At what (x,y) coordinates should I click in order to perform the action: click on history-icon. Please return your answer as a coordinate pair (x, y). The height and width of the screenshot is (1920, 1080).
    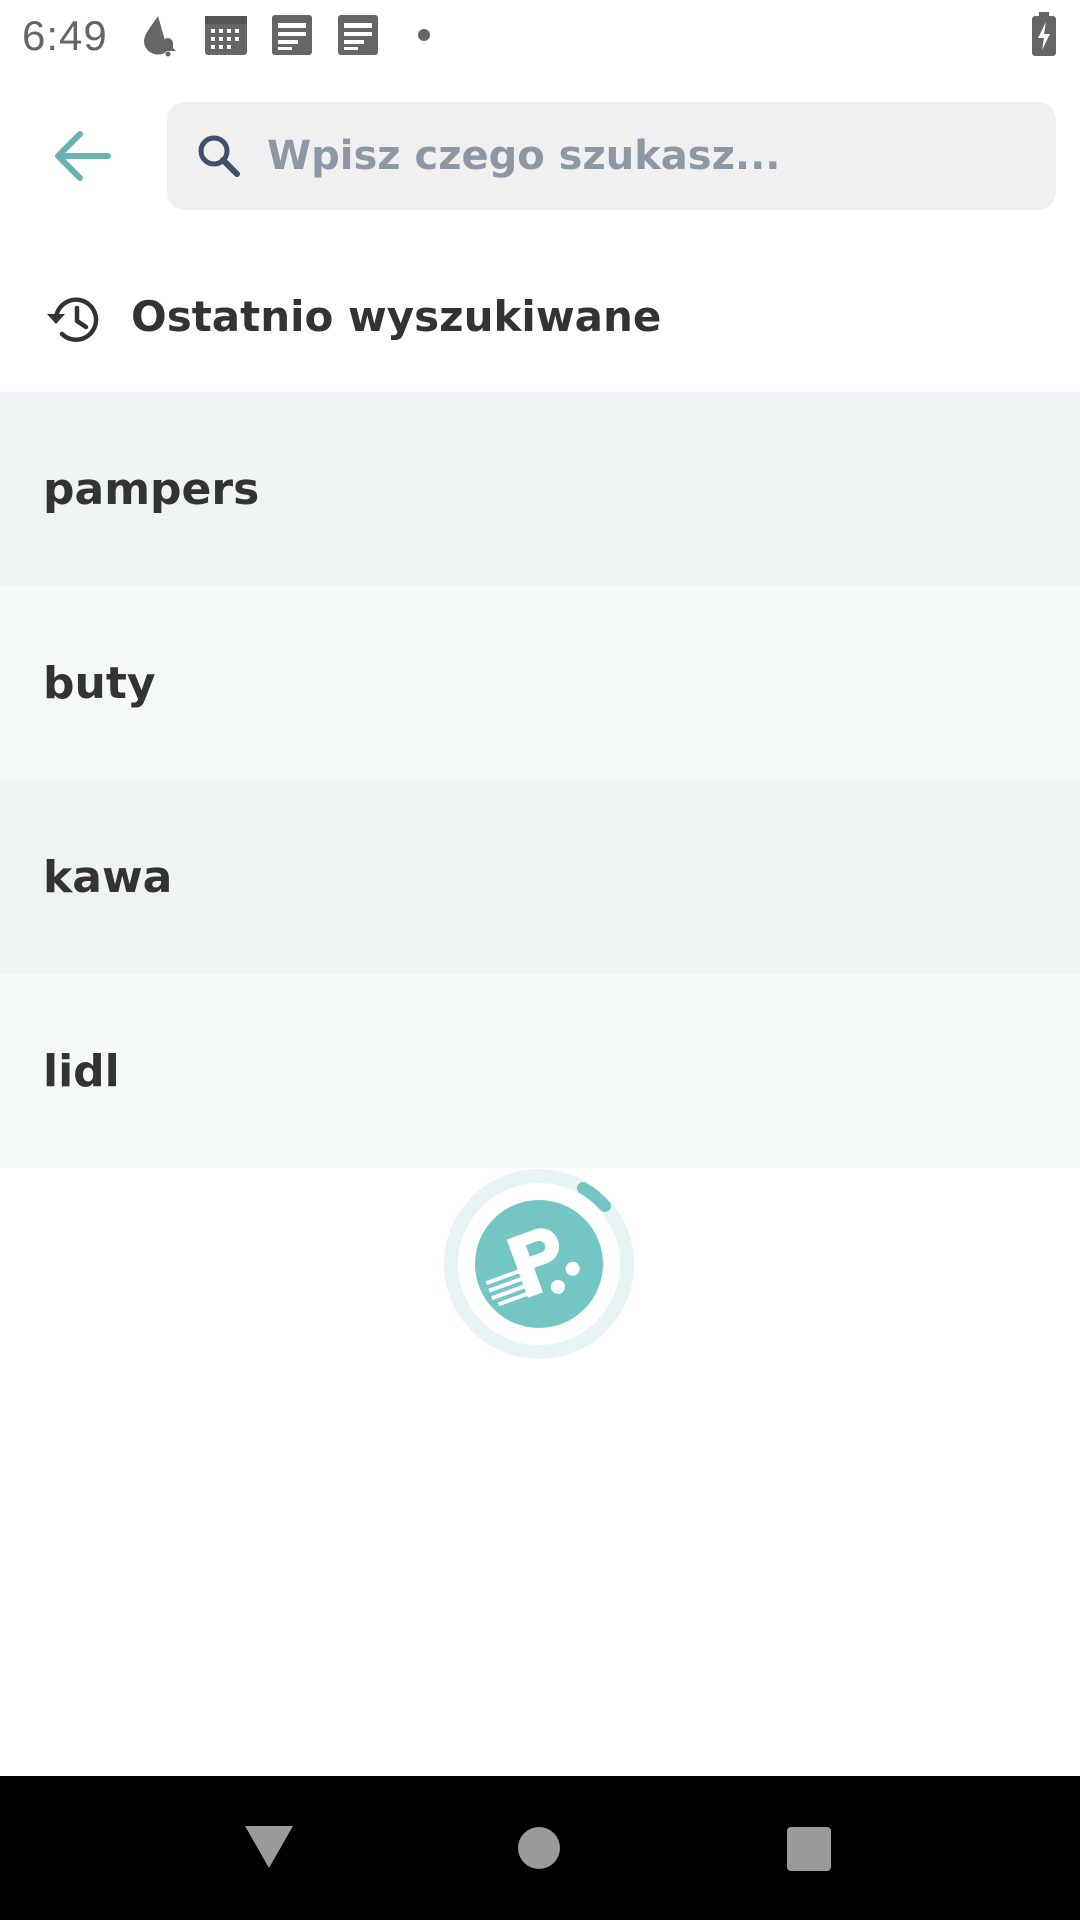
    Looking at the image, I should click on (74, 322).